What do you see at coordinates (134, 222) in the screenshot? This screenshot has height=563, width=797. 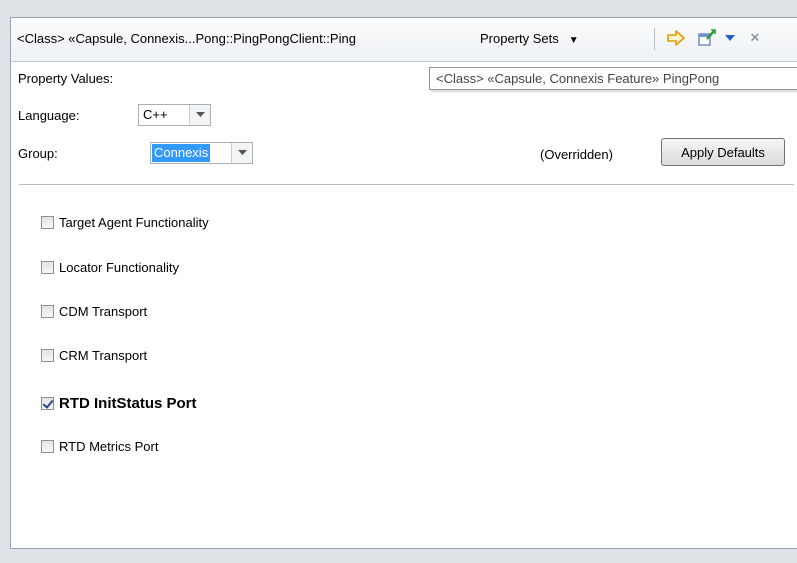 I see `checkbox-label: Target Agent Functionality` at bounding box center [134, 222].